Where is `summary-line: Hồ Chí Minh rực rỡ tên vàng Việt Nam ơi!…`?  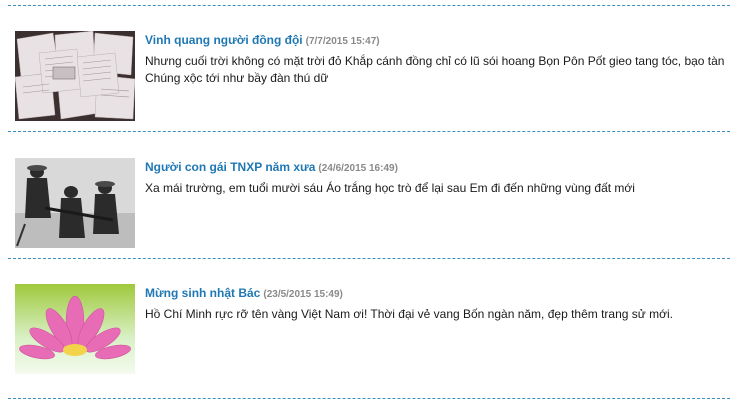 summary-line: Hồ Chí Minh rực rỡ tên vàng Việt Nam ơi!… is located at coordinates (409, 314).